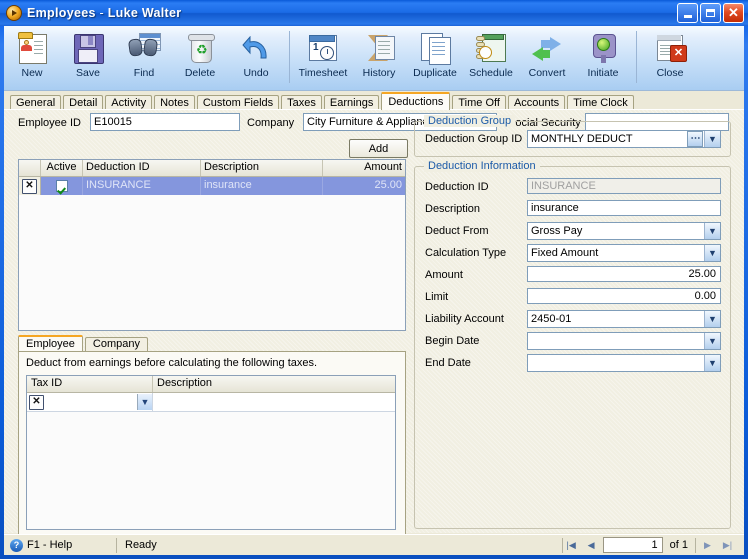  I want to click on deduction-group-id-label: Deduction Group ID, so click(474, 139).